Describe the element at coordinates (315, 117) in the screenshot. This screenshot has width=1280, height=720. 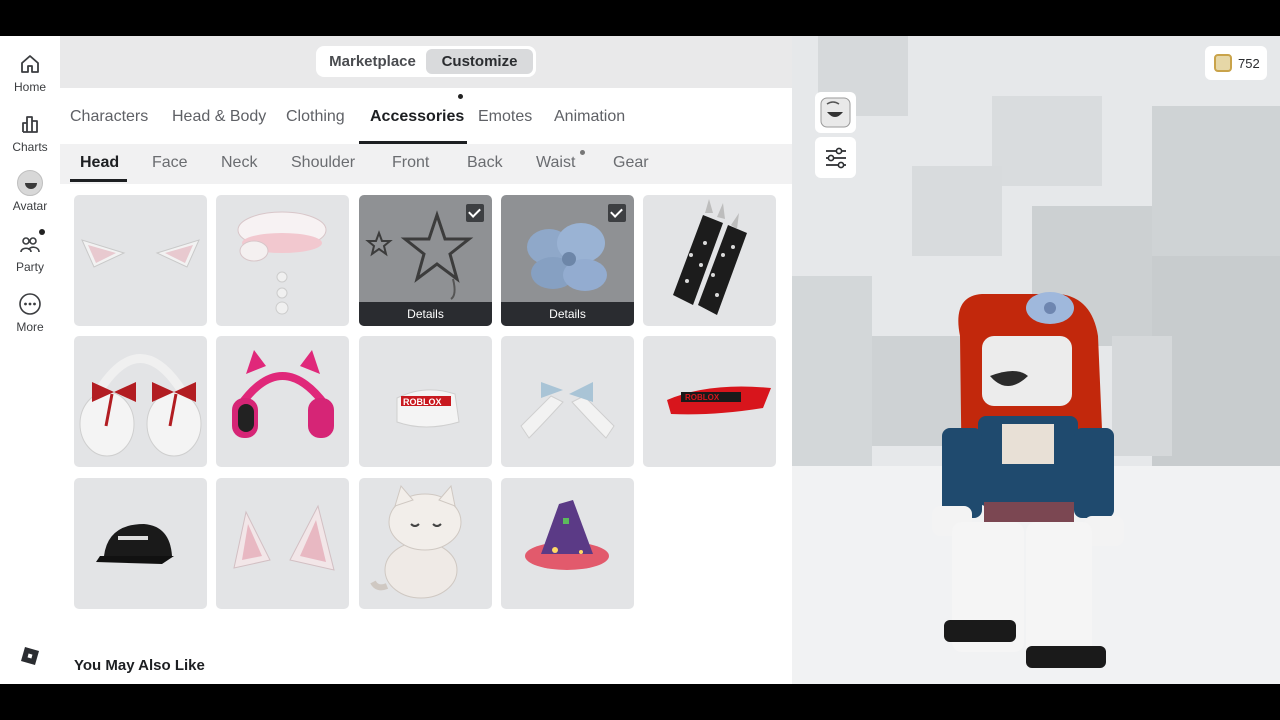
I see `tab-clothing: Clothing` at that location.